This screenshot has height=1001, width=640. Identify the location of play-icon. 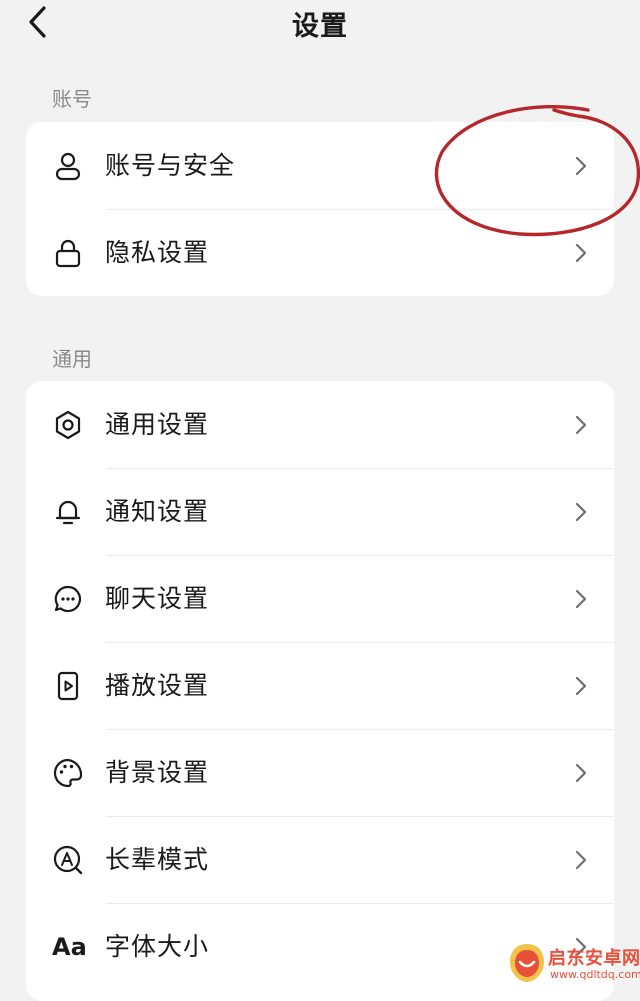
(68, 686).